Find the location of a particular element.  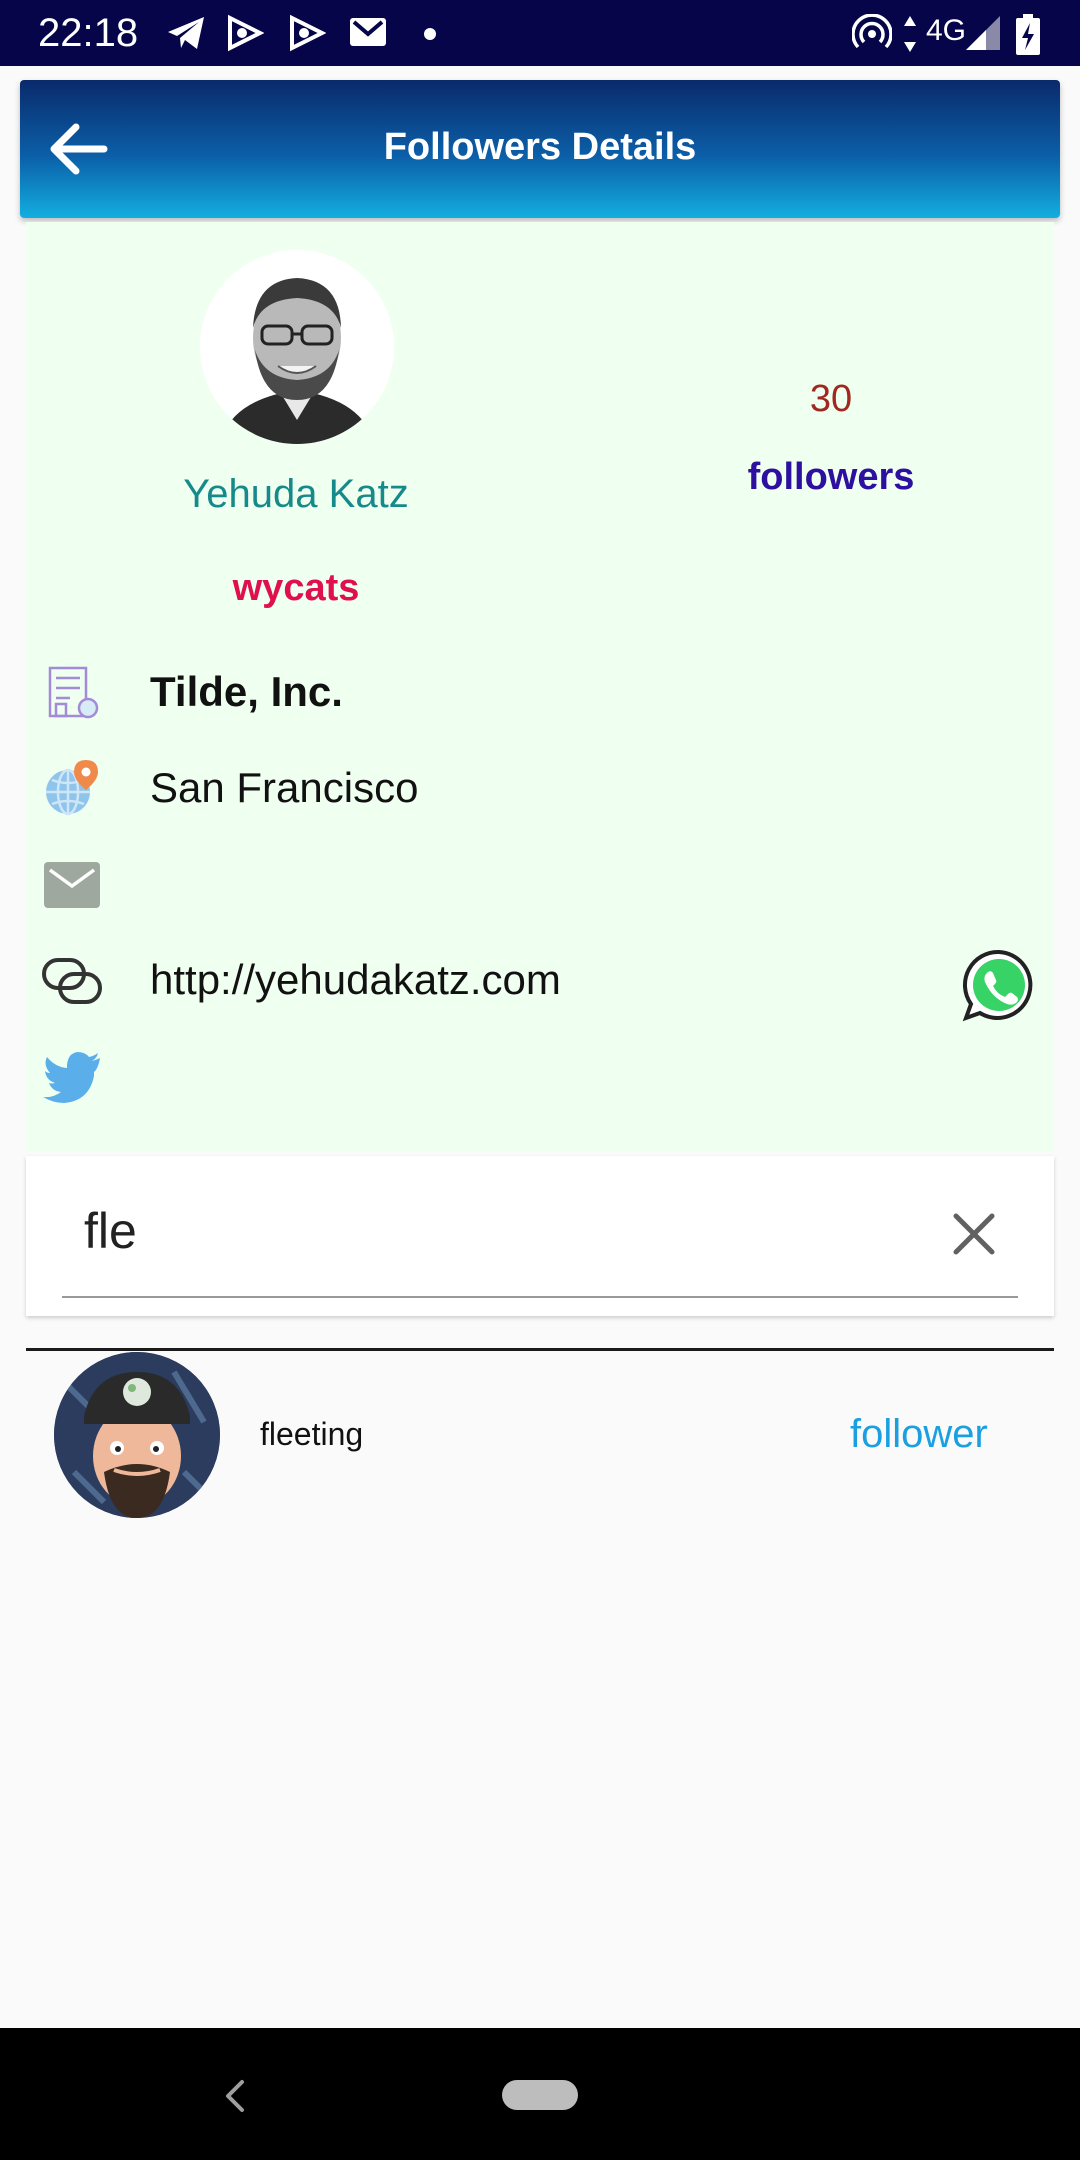

battery-charging-icon is located at coordinates (1028, 34).